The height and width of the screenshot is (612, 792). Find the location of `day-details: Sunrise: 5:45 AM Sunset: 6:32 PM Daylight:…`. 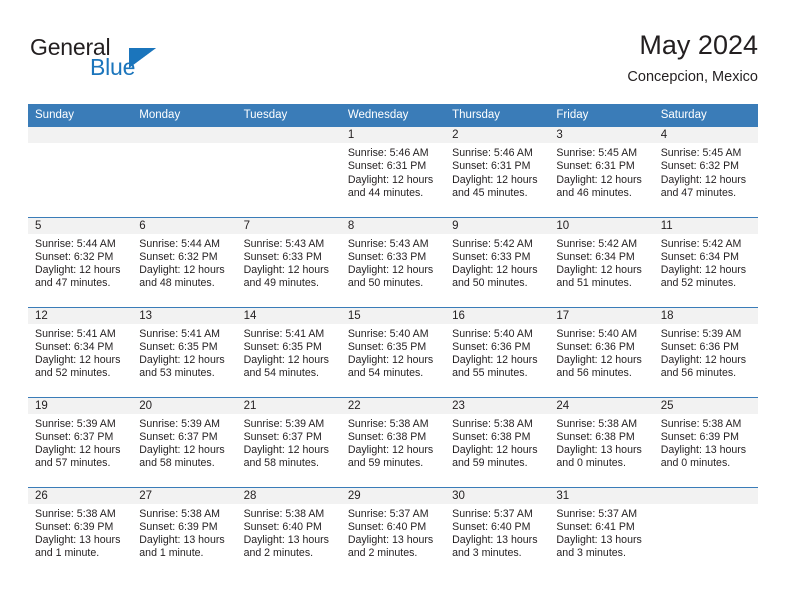

day-details: Sunrise: 5:45 AM Sunset: 6:32 PM Daylight:… is located at coordinates (706, 171).